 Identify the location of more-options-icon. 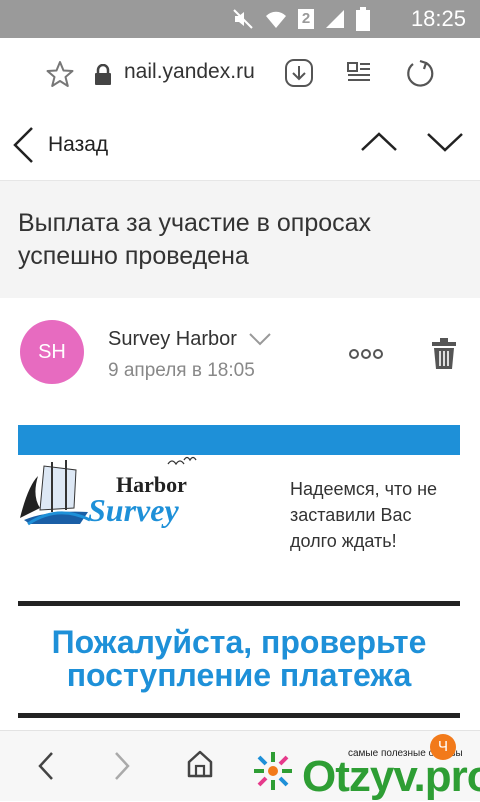
(366, 354).